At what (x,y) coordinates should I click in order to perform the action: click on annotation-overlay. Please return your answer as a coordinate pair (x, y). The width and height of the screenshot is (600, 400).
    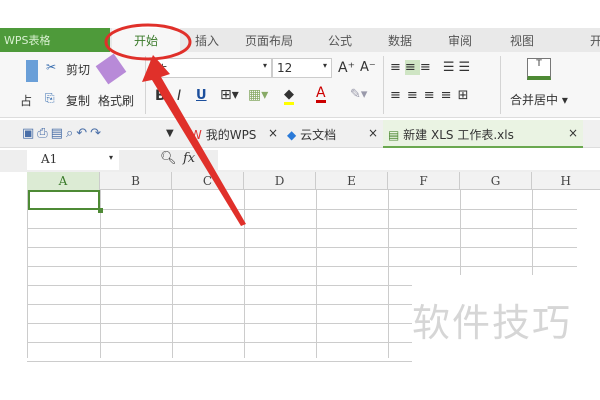
    Looking at the image, I should click on (175, 124).